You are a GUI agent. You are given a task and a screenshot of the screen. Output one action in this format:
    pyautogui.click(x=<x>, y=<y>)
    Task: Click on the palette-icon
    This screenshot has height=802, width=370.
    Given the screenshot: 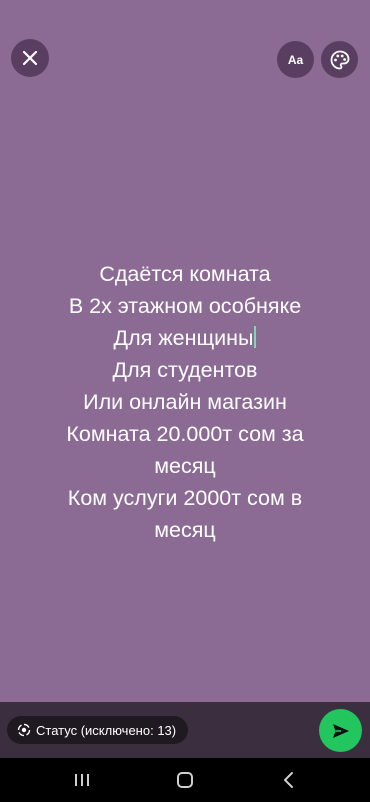 What is the action you would take?
    pyautogui.click(x=339, y=59)
    